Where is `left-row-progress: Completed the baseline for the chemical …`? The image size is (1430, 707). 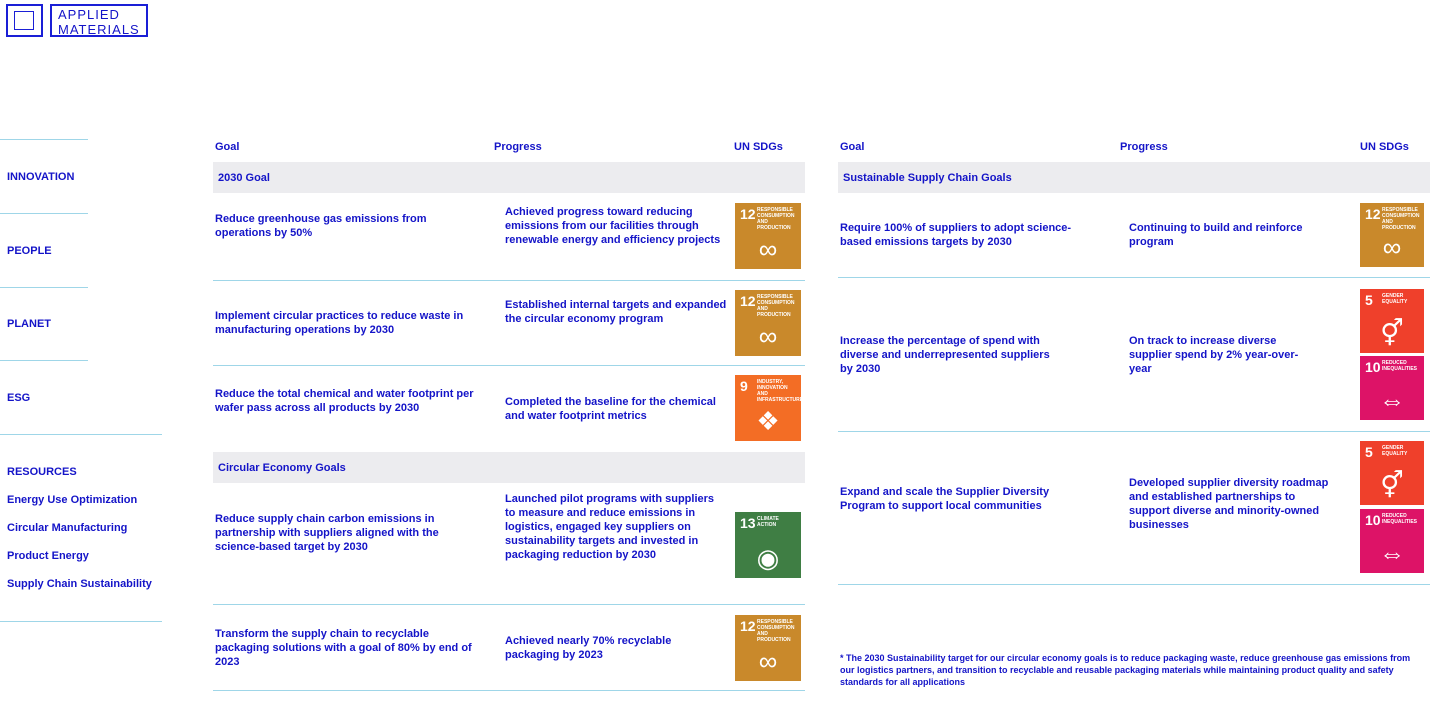 left-row-progress: Completed the baseline for the chemical … is located at coordinates (610, 409).